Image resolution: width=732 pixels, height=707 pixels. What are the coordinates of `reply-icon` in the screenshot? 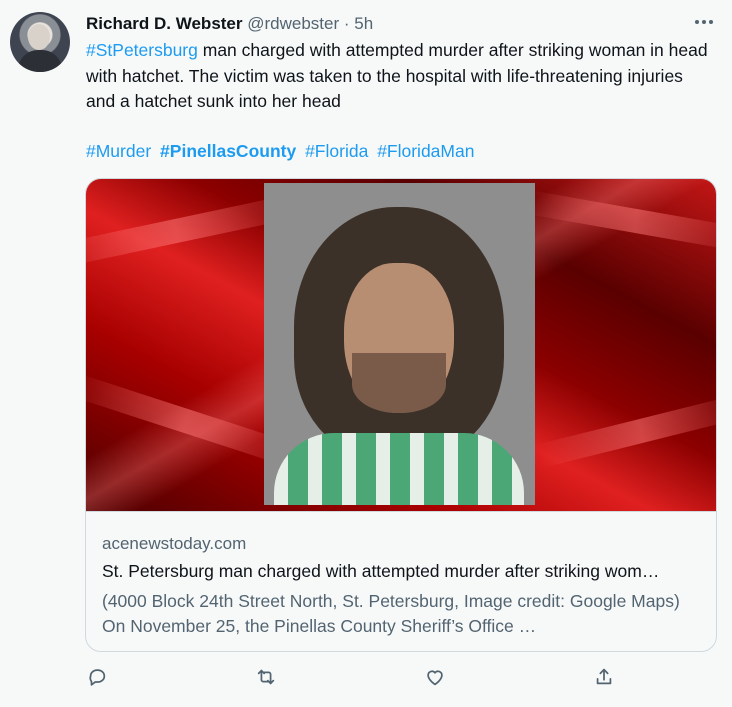 It's located at (97, 677).